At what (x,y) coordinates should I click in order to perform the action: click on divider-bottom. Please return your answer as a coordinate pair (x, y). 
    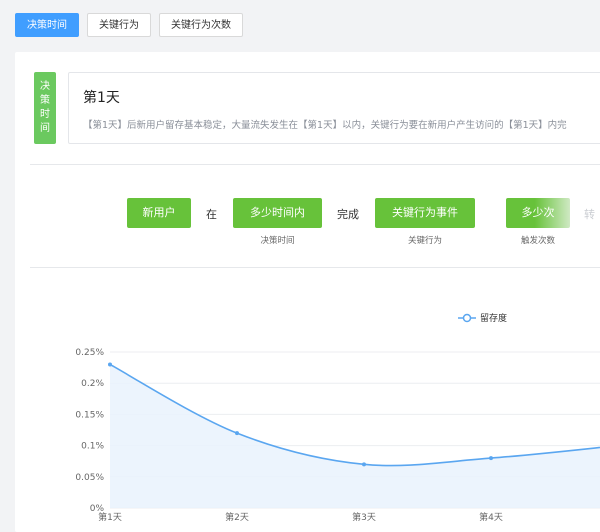
    Looking at the image, I should click on (315, 267).